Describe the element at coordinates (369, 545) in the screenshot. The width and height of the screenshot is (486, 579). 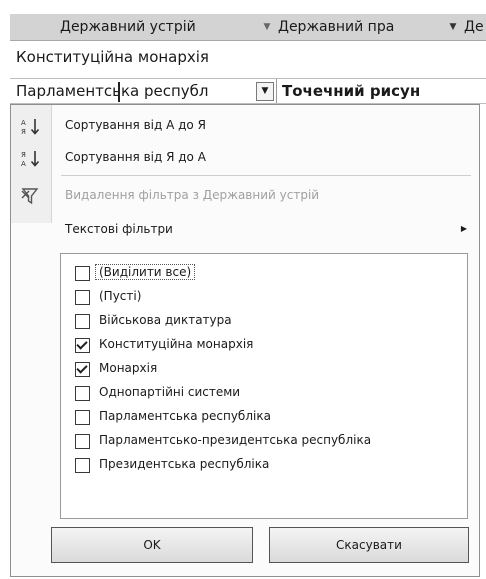
I see `cancel-button: Скасувати` at that location.